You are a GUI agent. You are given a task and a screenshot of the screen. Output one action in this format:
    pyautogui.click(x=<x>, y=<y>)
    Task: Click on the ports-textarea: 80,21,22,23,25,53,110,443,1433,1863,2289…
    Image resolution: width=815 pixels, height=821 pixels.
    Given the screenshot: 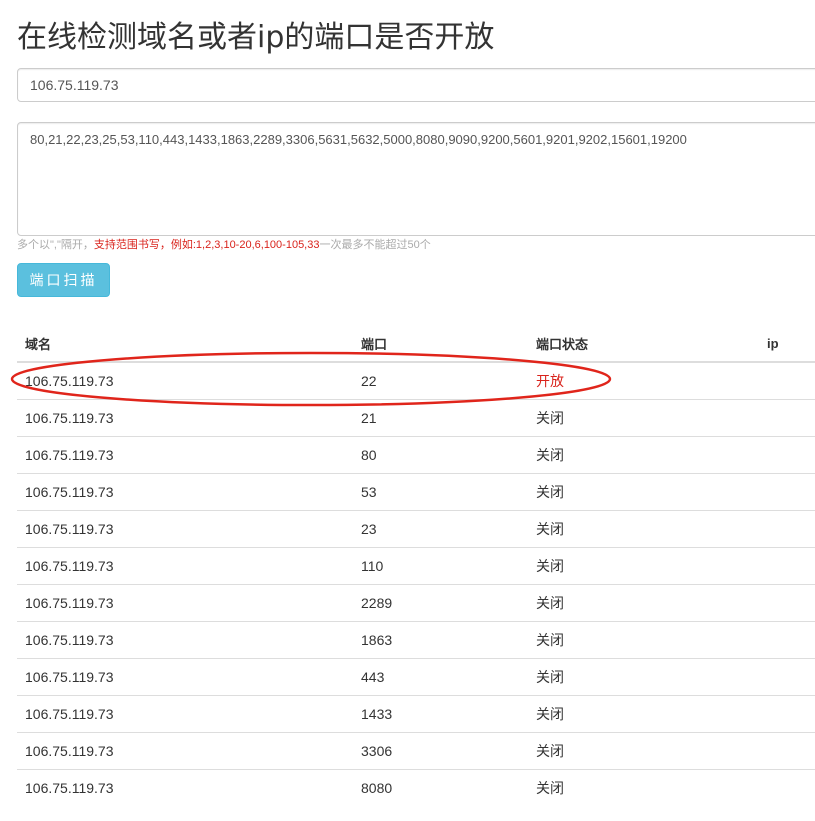 What is the action you would take?
    pyautogui.click(x=416, y=179)
    